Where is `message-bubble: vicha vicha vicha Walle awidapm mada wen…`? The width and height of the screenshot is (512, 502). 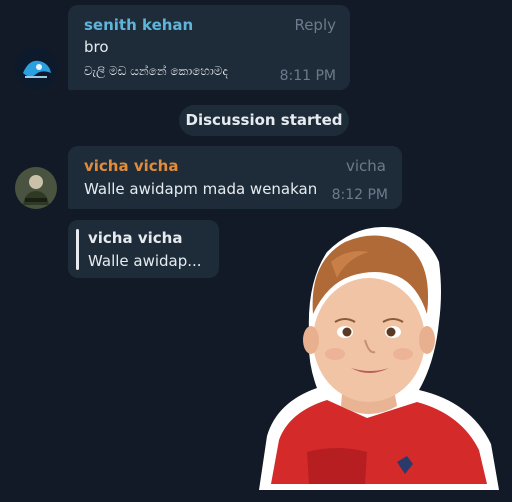 message-bubble: vicha vicha vicha Walle awidapm mada wen… is located at coordinates (235, 177).